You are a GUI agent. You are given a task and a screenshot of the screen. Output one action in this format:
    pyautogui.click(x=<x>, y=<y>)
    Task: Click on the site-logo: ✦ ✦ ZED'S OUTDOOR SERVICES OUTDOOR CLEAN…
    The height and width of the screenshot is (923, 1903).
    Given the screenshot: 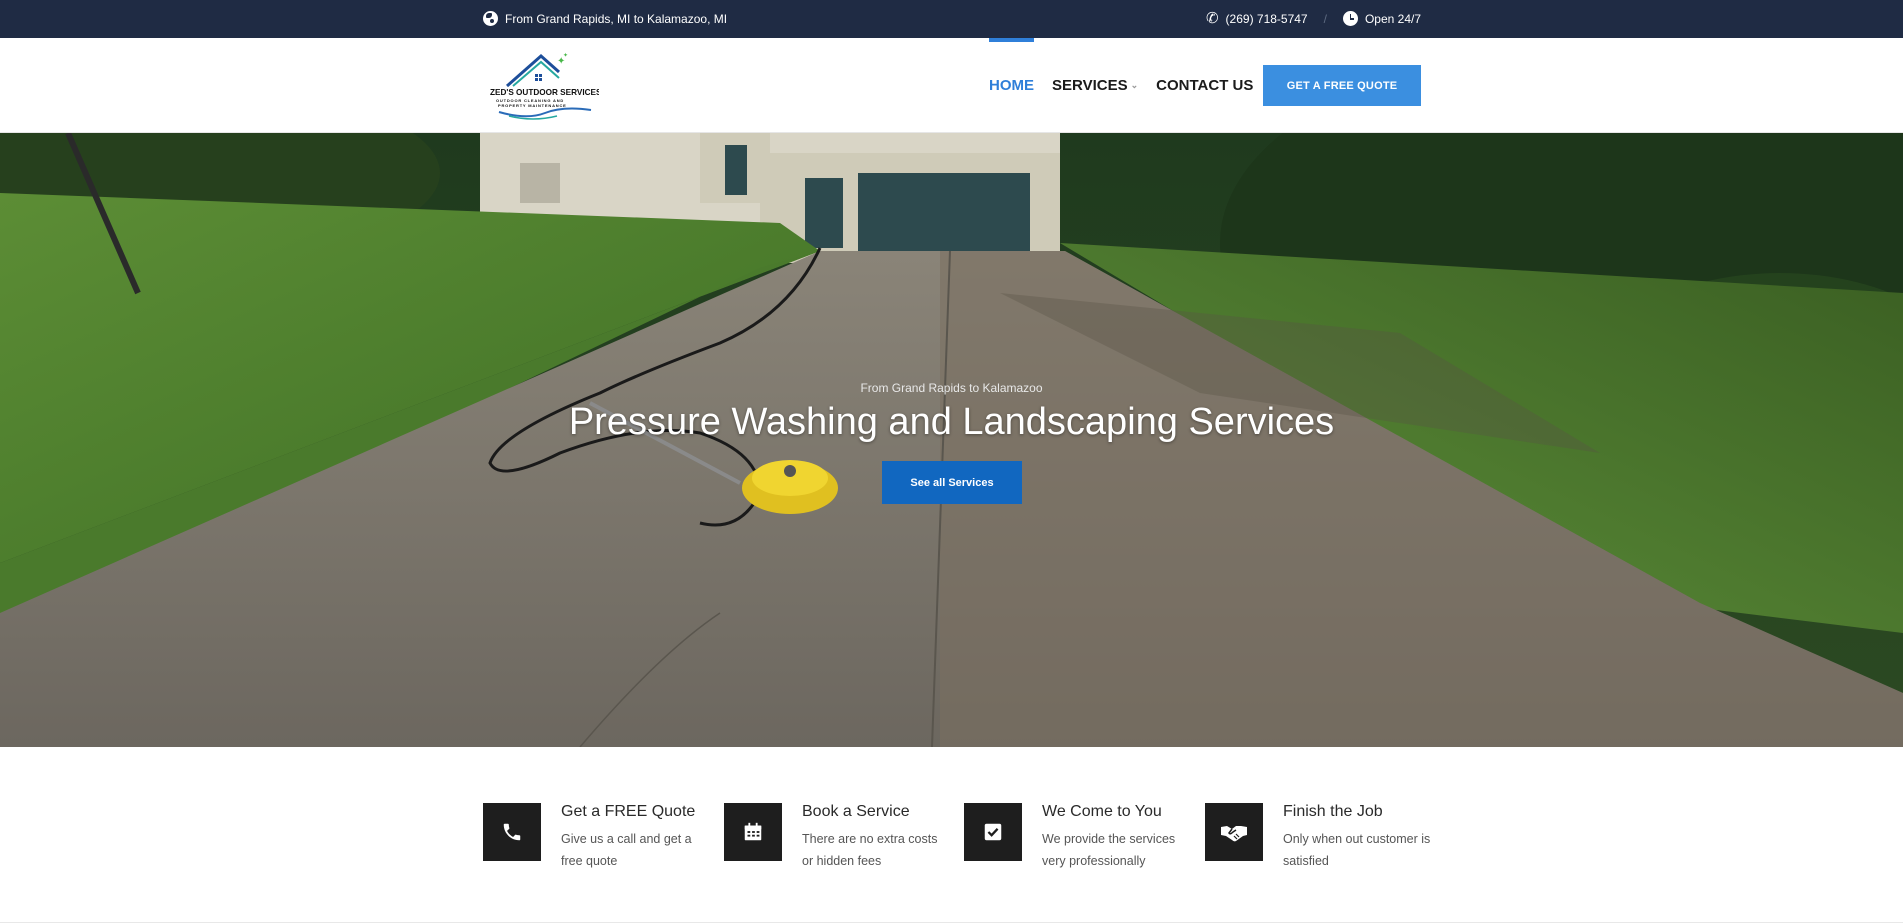 What is the action you would take?
    pyautogui.click(x=544, y=85)
    